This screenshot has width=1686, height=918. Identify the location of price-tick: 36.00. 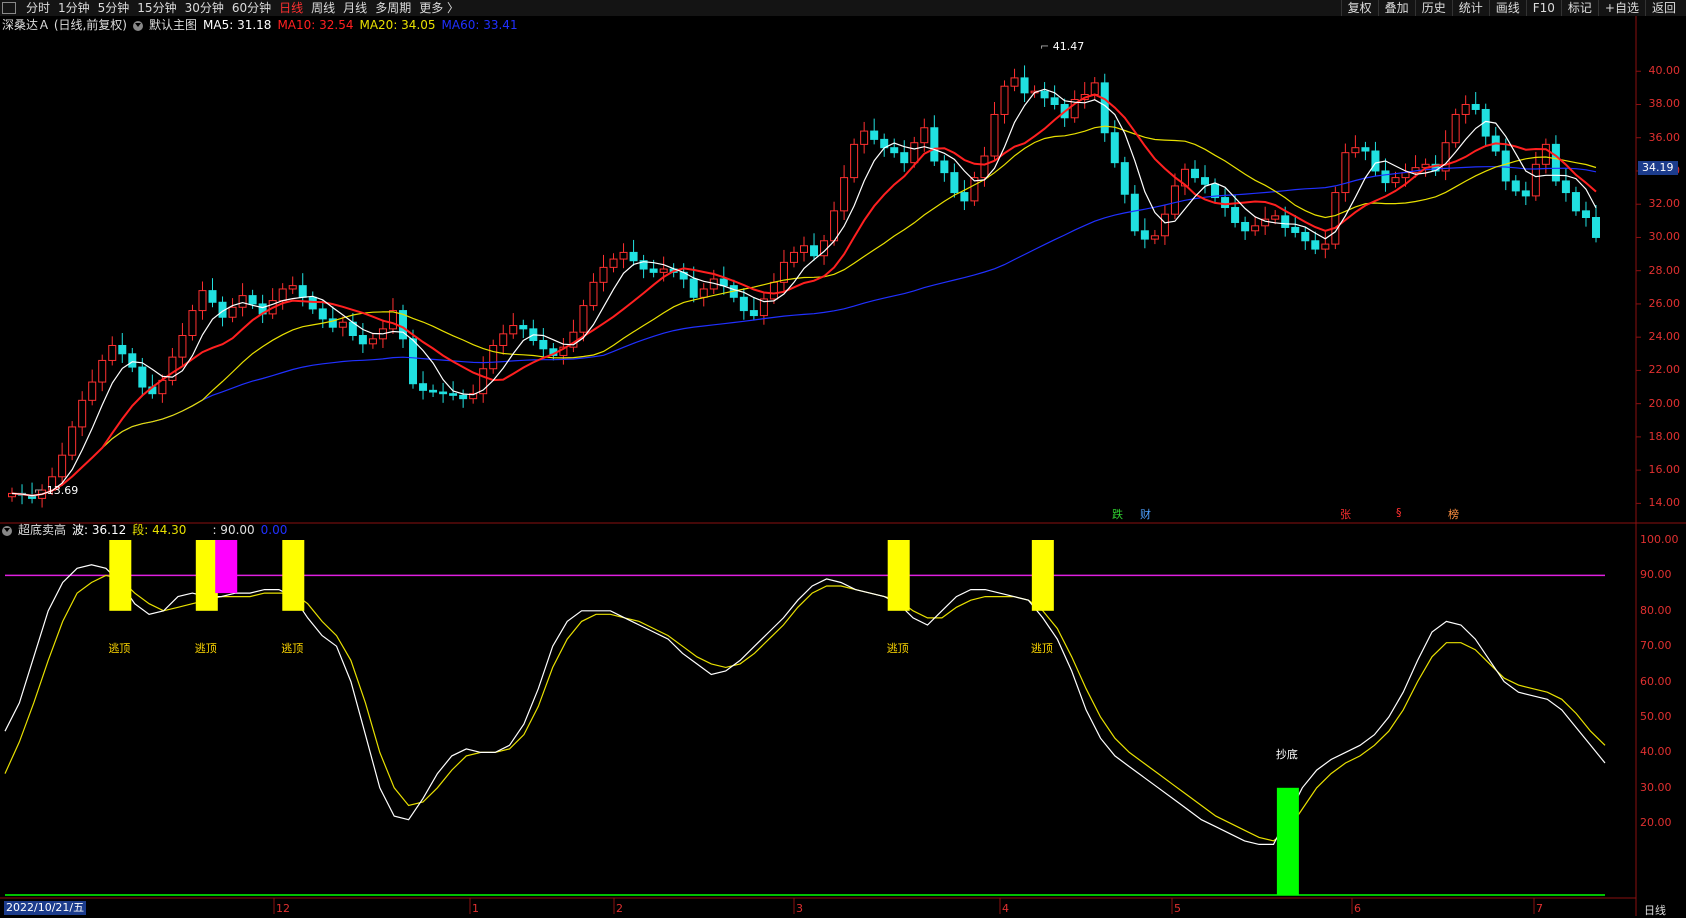
(1664, 137).